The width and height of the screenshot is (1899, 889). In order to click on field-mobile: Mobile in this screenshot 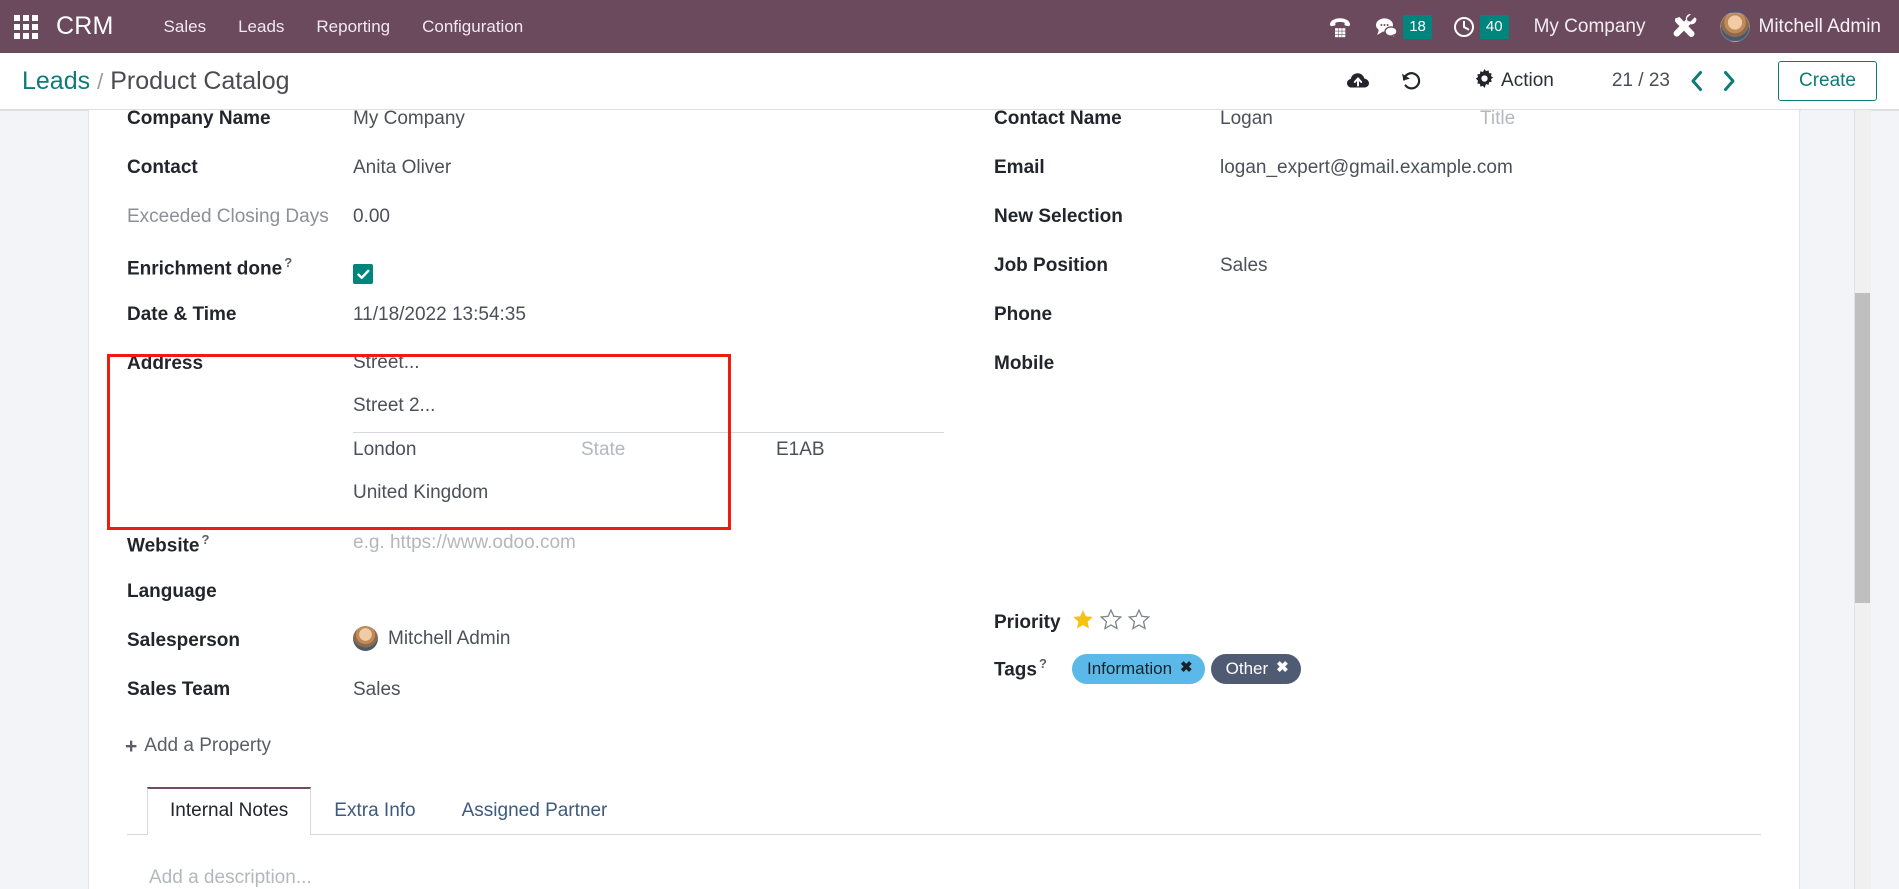, I will do `click(1377, 370)`.